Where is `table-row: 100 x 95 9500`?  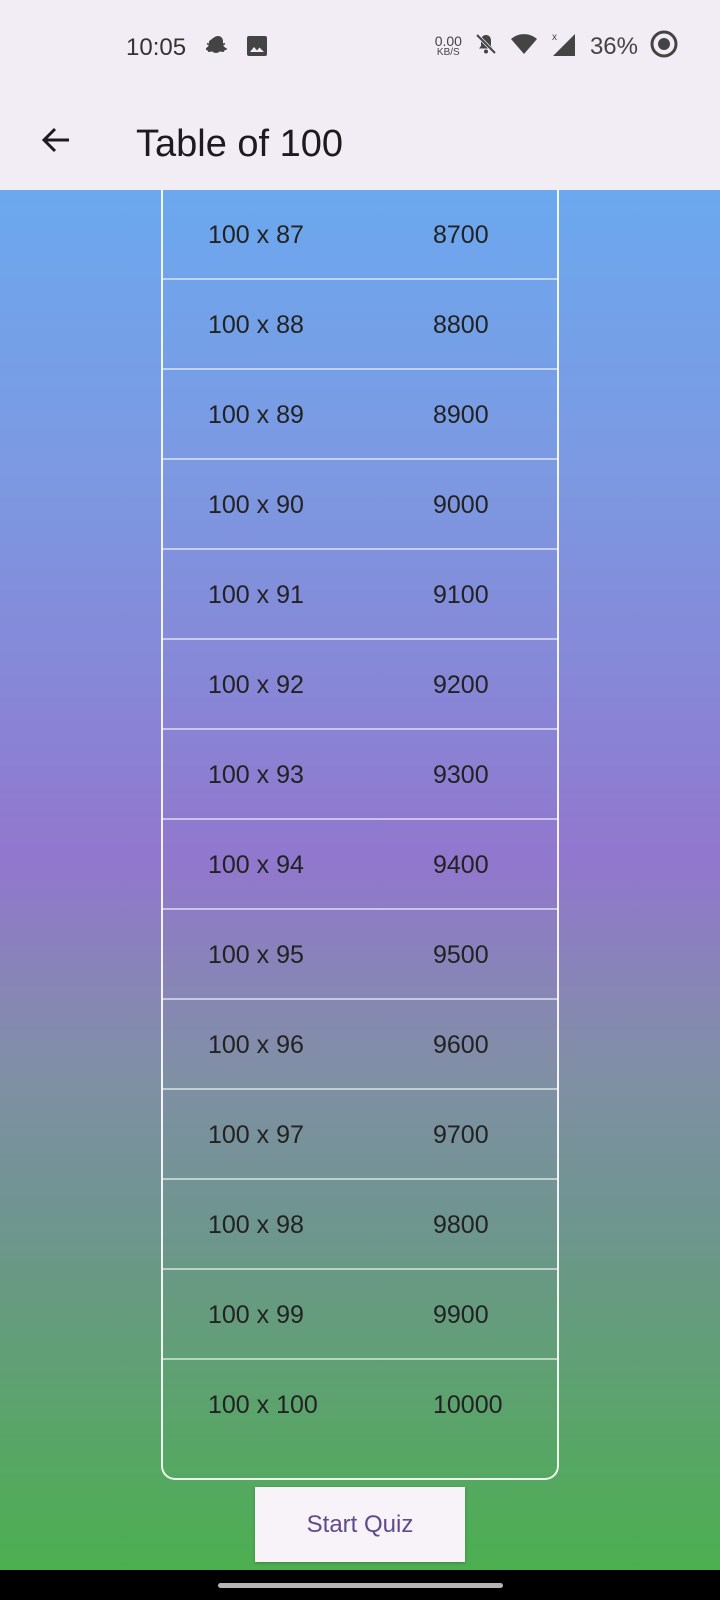 table-row: 100 x 95 9500 is located at coordinates (360, 955).